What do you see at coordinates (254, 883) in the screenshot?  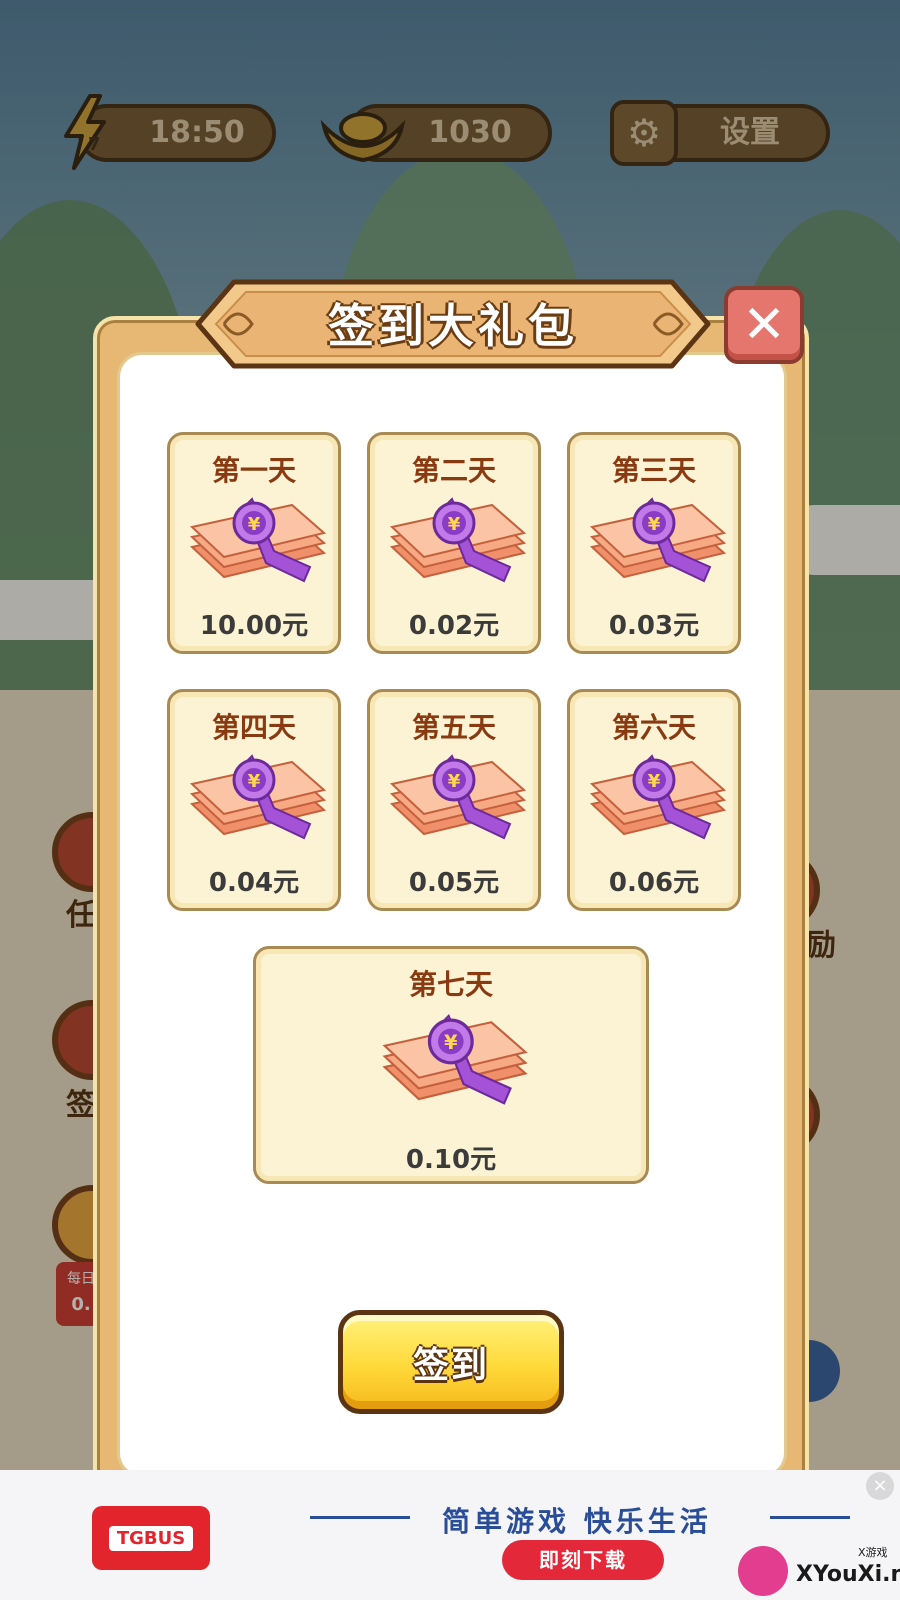 I see `day-amount: 0.04元` at bounding box center [254, 883].